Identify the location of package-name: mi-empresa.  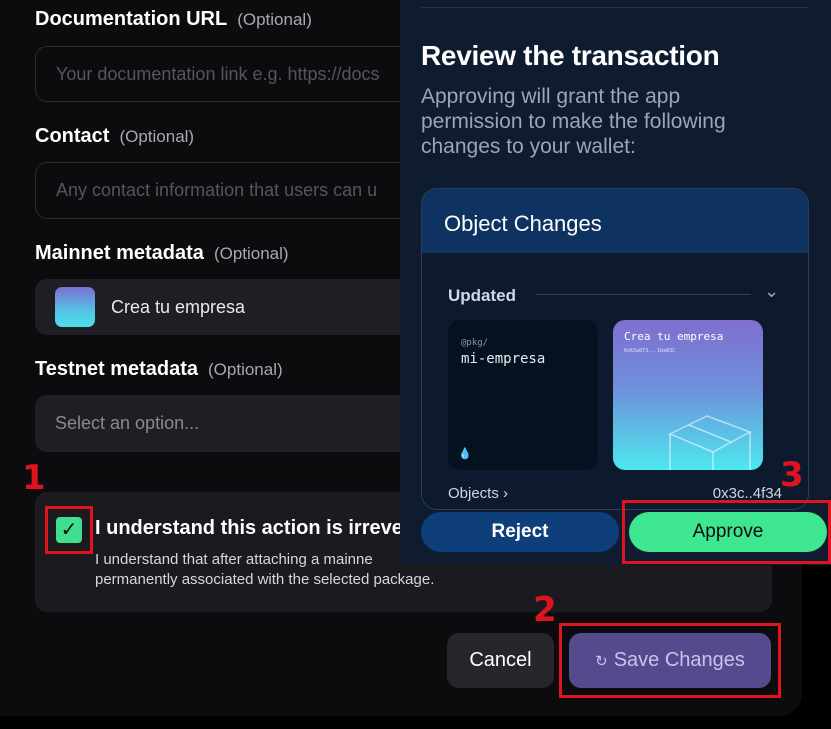
(503, 359).